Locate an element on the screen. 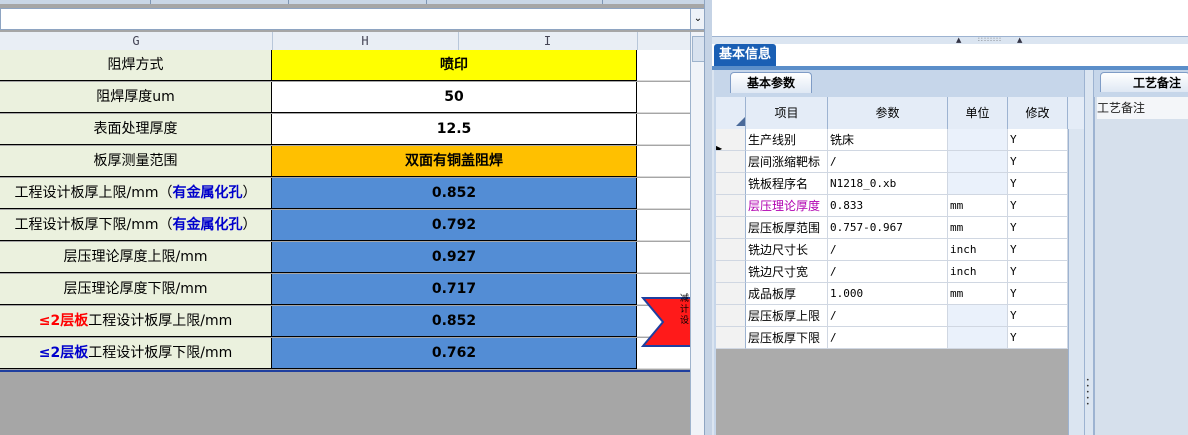 This screenshot has width=1188, height=435. row-value-cell: 0.792 is located at coordinates (454, 225).